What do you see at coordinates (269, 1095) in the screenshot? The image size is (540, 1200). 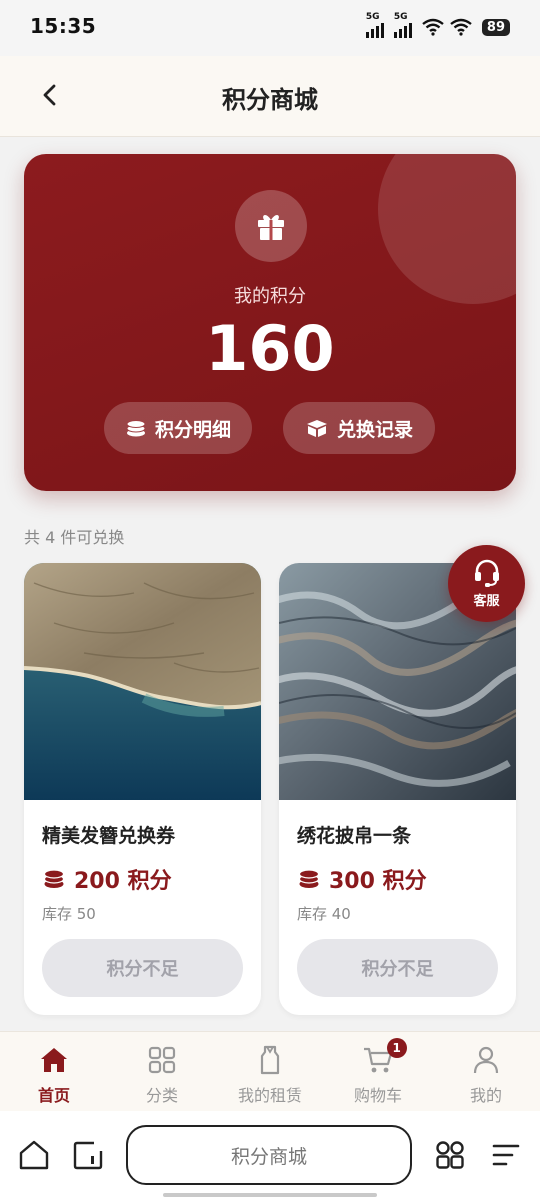 I see `tab-label: 我的租赁` at bounding box center [269, 1095].